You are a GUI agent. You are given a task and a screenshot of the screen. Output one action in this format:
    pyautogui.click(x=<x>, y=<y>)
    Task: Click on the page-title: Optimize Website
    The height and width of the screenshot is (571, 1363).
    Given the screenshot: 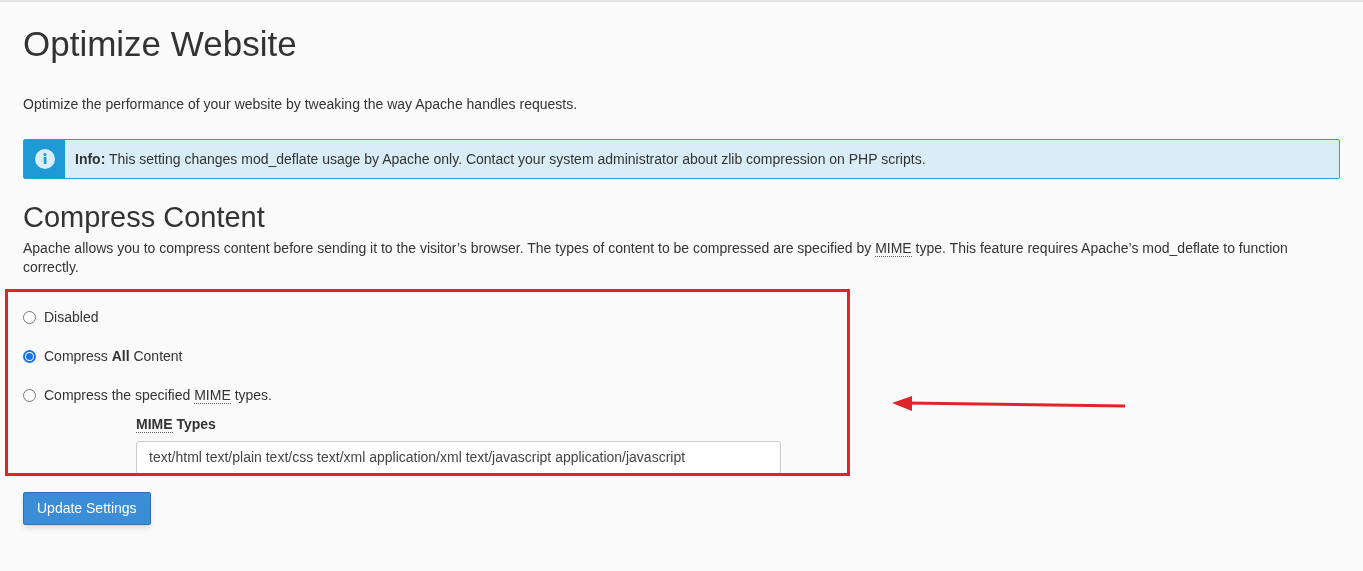 What is the action you would take?
    pyautogui.click(x=160, y=44)
    